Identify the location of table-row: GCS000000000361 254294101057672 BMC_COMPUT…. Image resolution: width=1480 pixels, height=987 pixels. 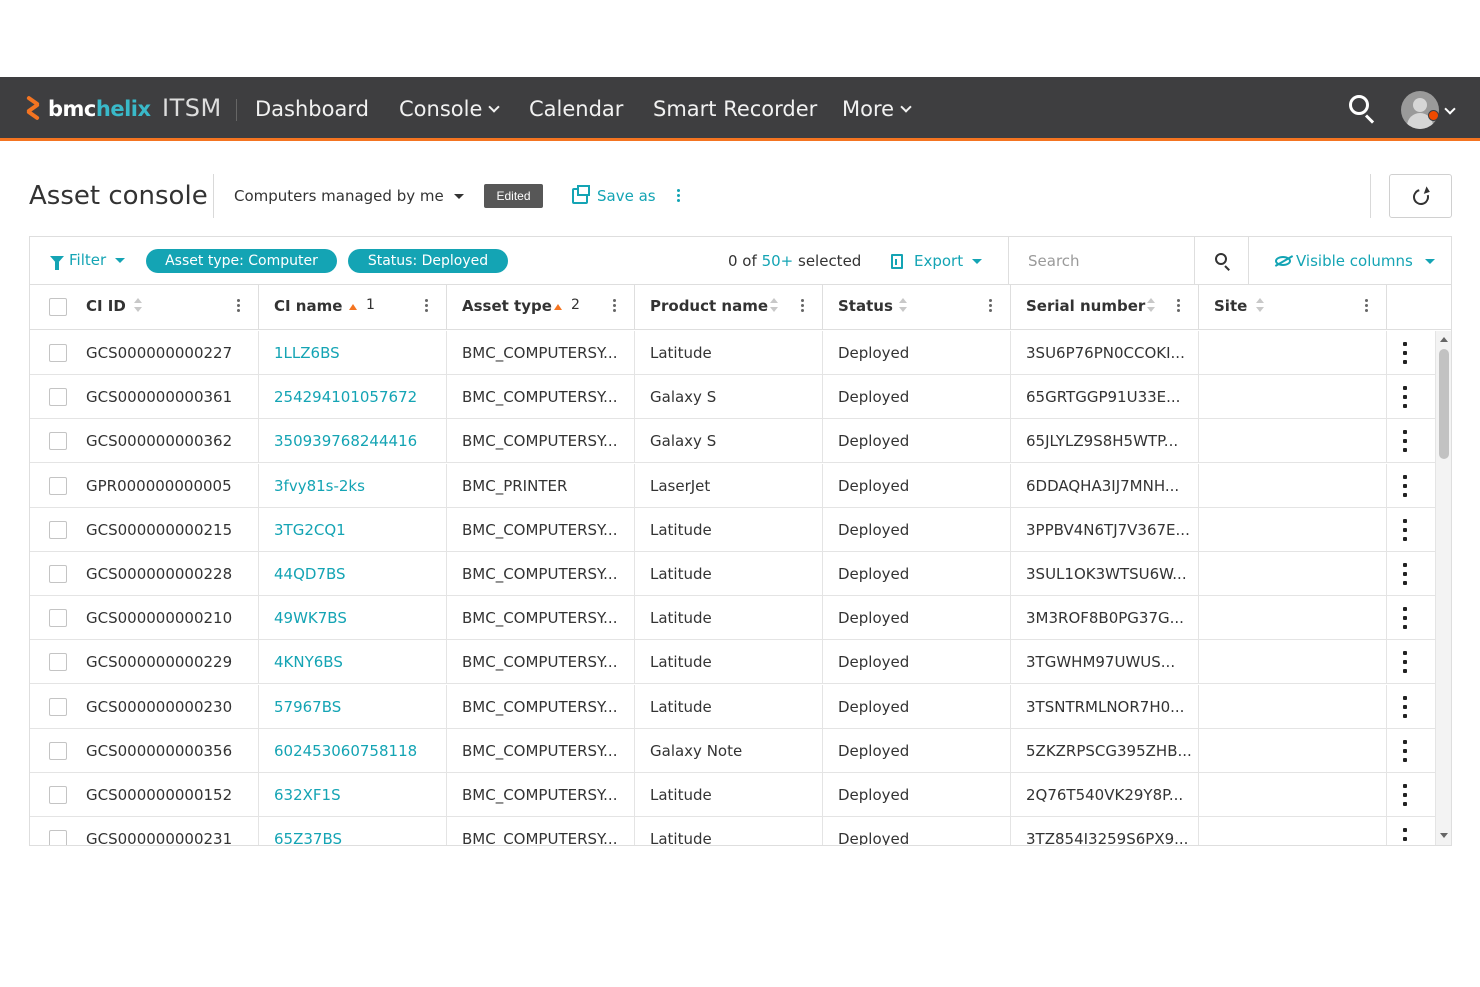
(732, 397).